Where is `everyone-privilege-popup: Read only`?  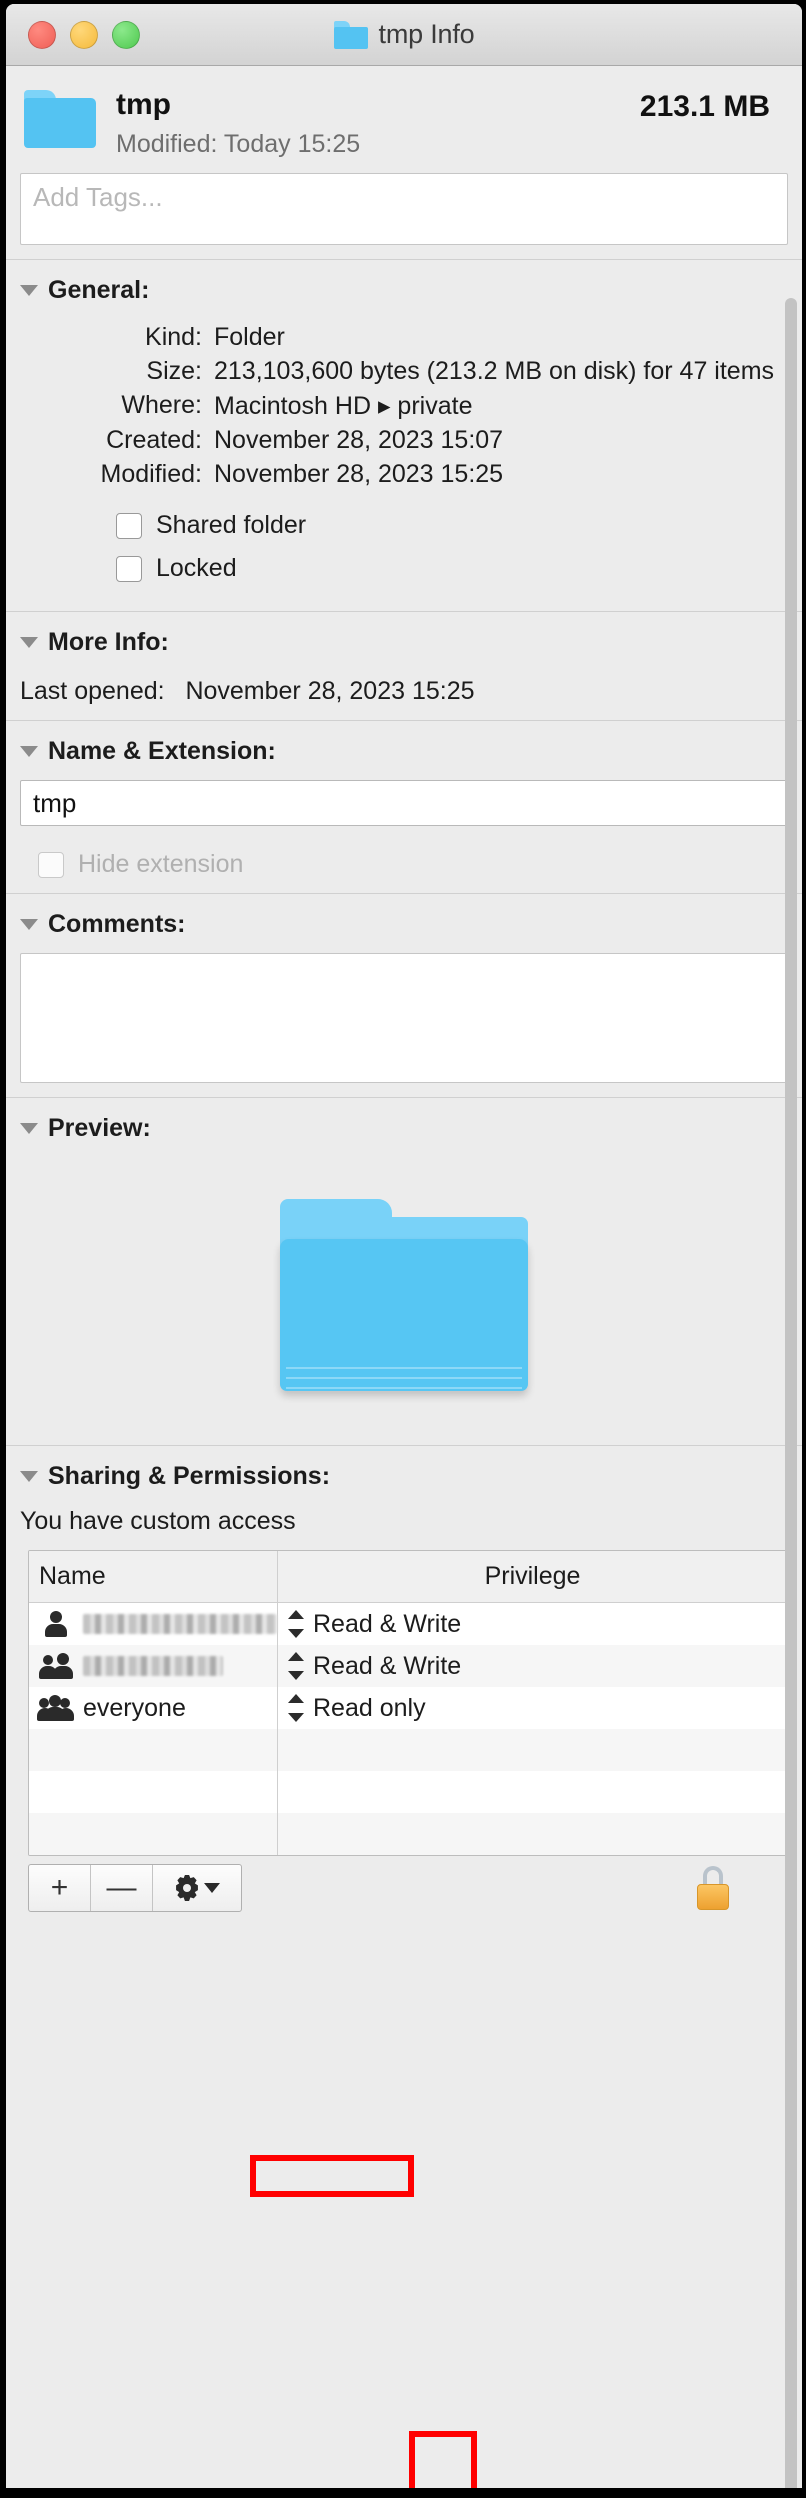 everyone-privilege-popup: Read only is located at coordinates (532, 1708).